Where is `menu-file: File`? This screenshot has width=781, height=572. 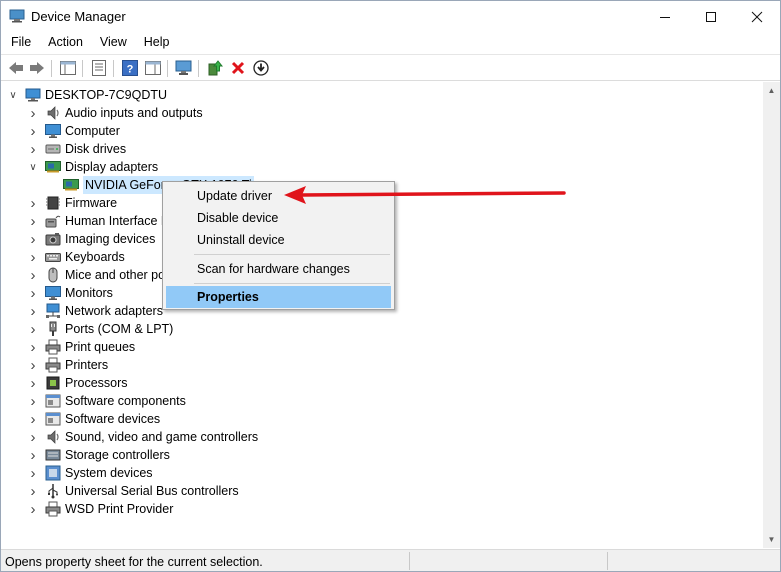
menu-file: File is located at coordinates (19, 42).